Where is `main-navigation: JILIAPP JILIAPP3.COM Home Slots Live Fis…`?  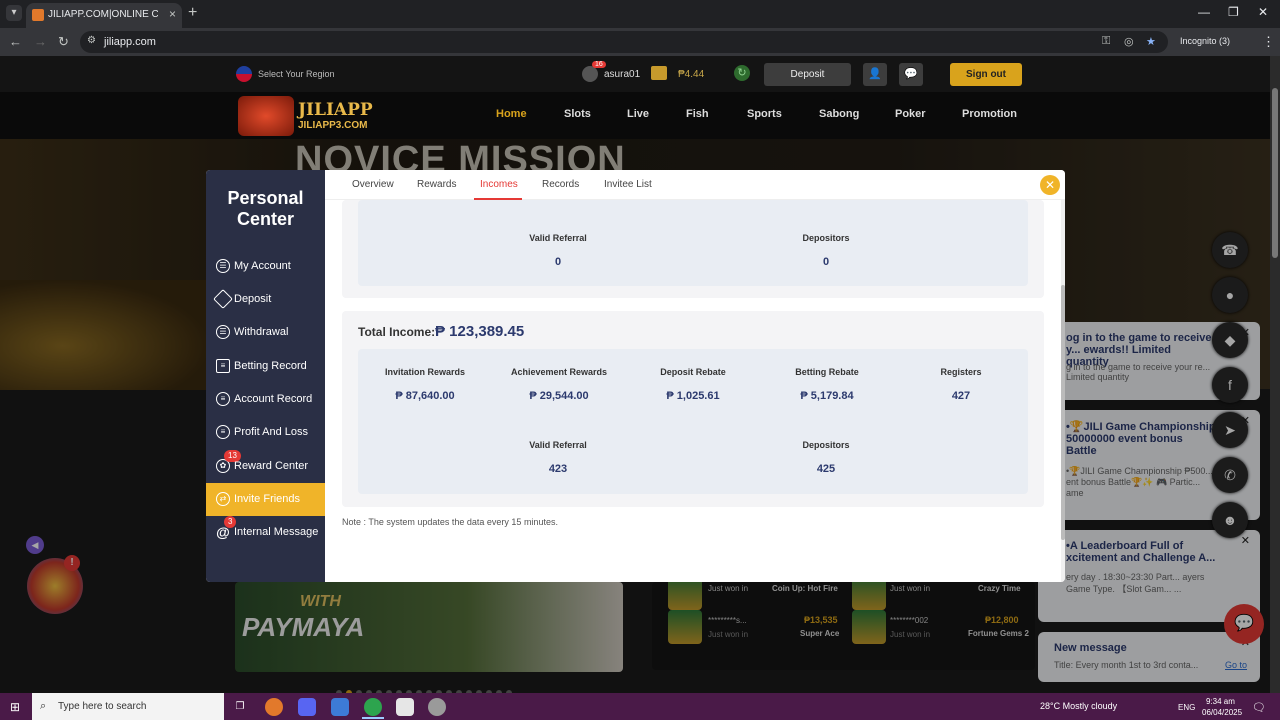 main-navigation: JILIAPP JILIAPP3.COM Home Slots Live Fis… is located at coordinates (635, 115).